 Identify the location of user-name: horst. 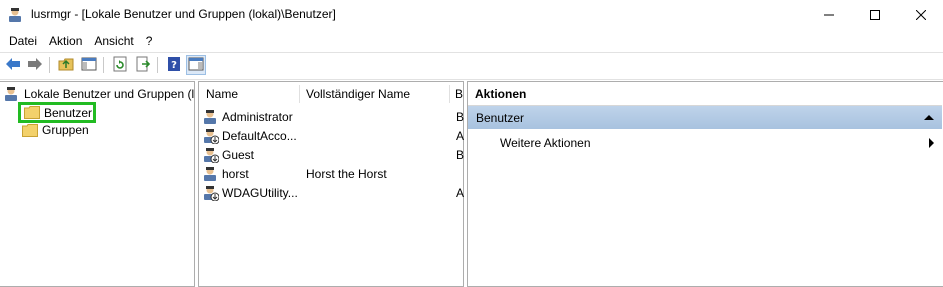
(235, 173).